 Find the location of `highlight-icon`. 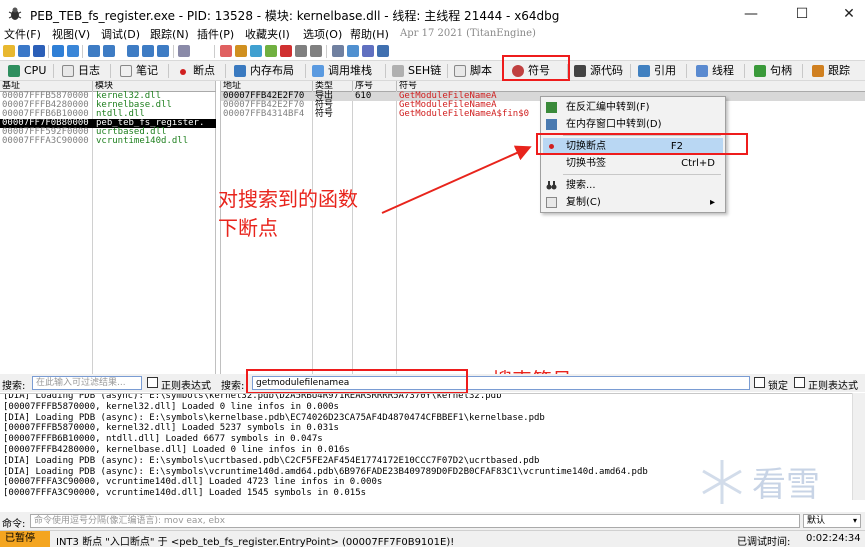

highlight-icon is located at coordinates (286, 51).